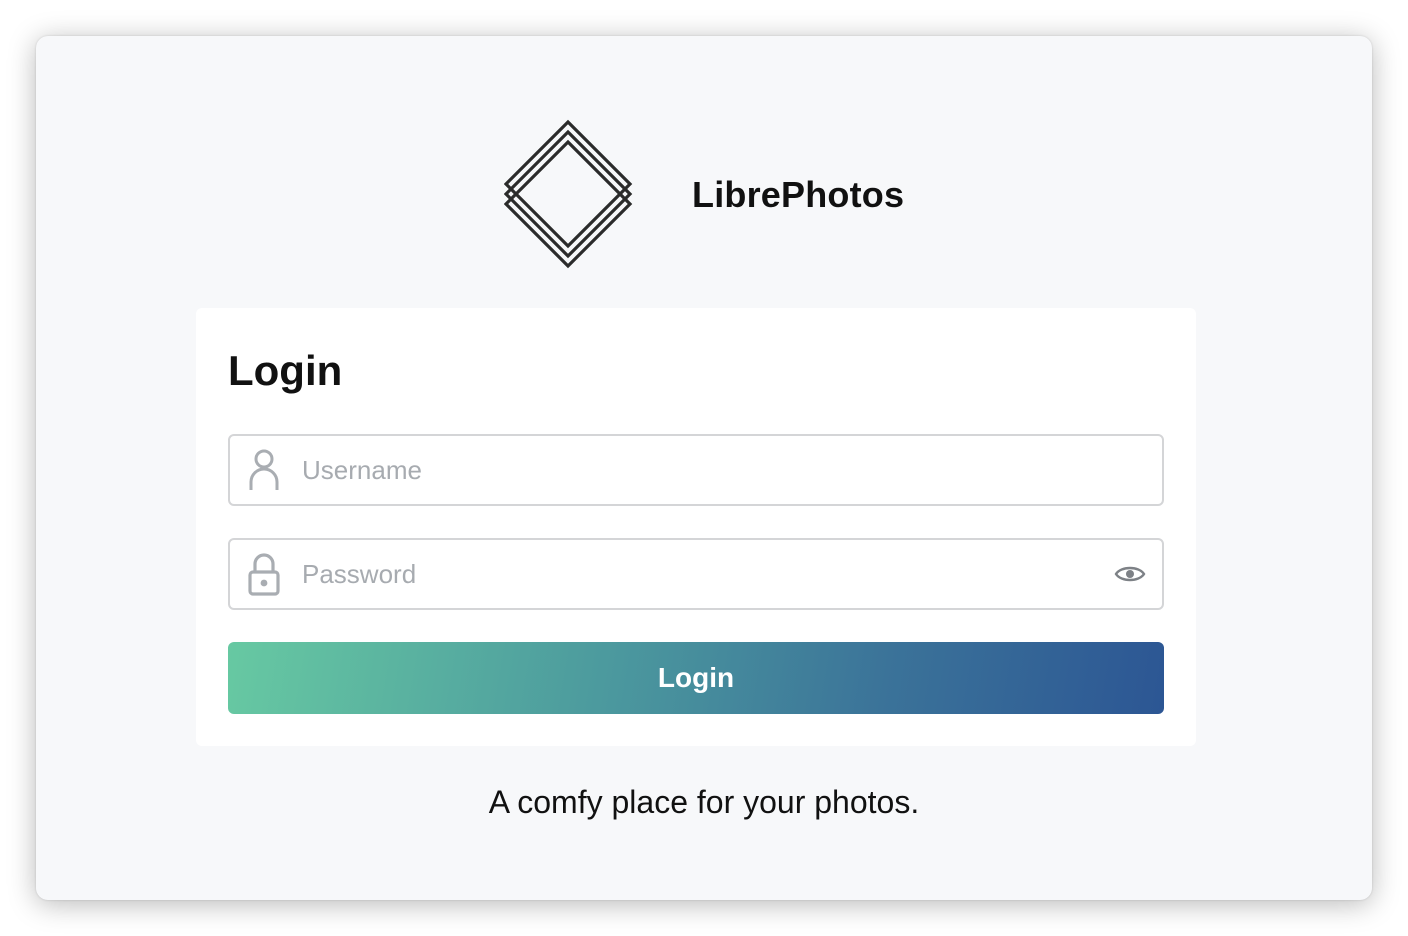 This screenshot has height=936, width=1408. I want to click on password-field, so click(696, 574).